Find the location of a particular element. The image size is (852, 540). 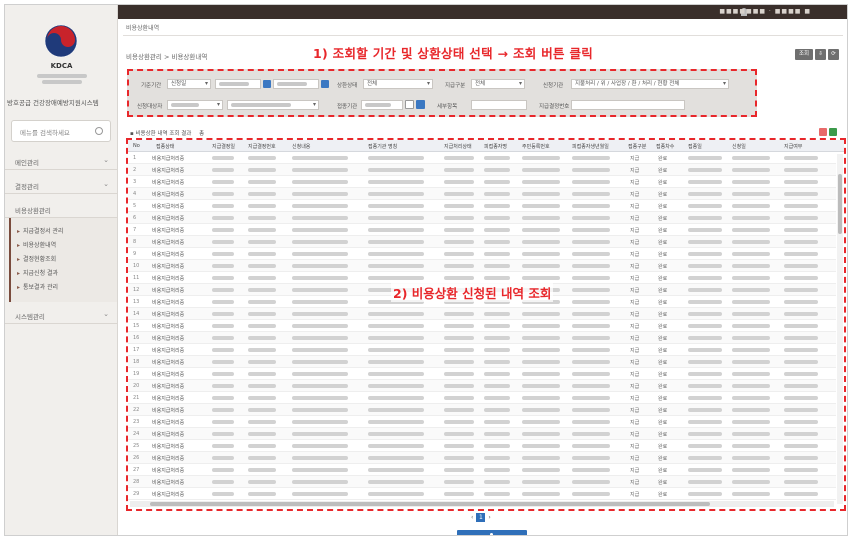

bottom-action-button is located at coordinates (492, 532).